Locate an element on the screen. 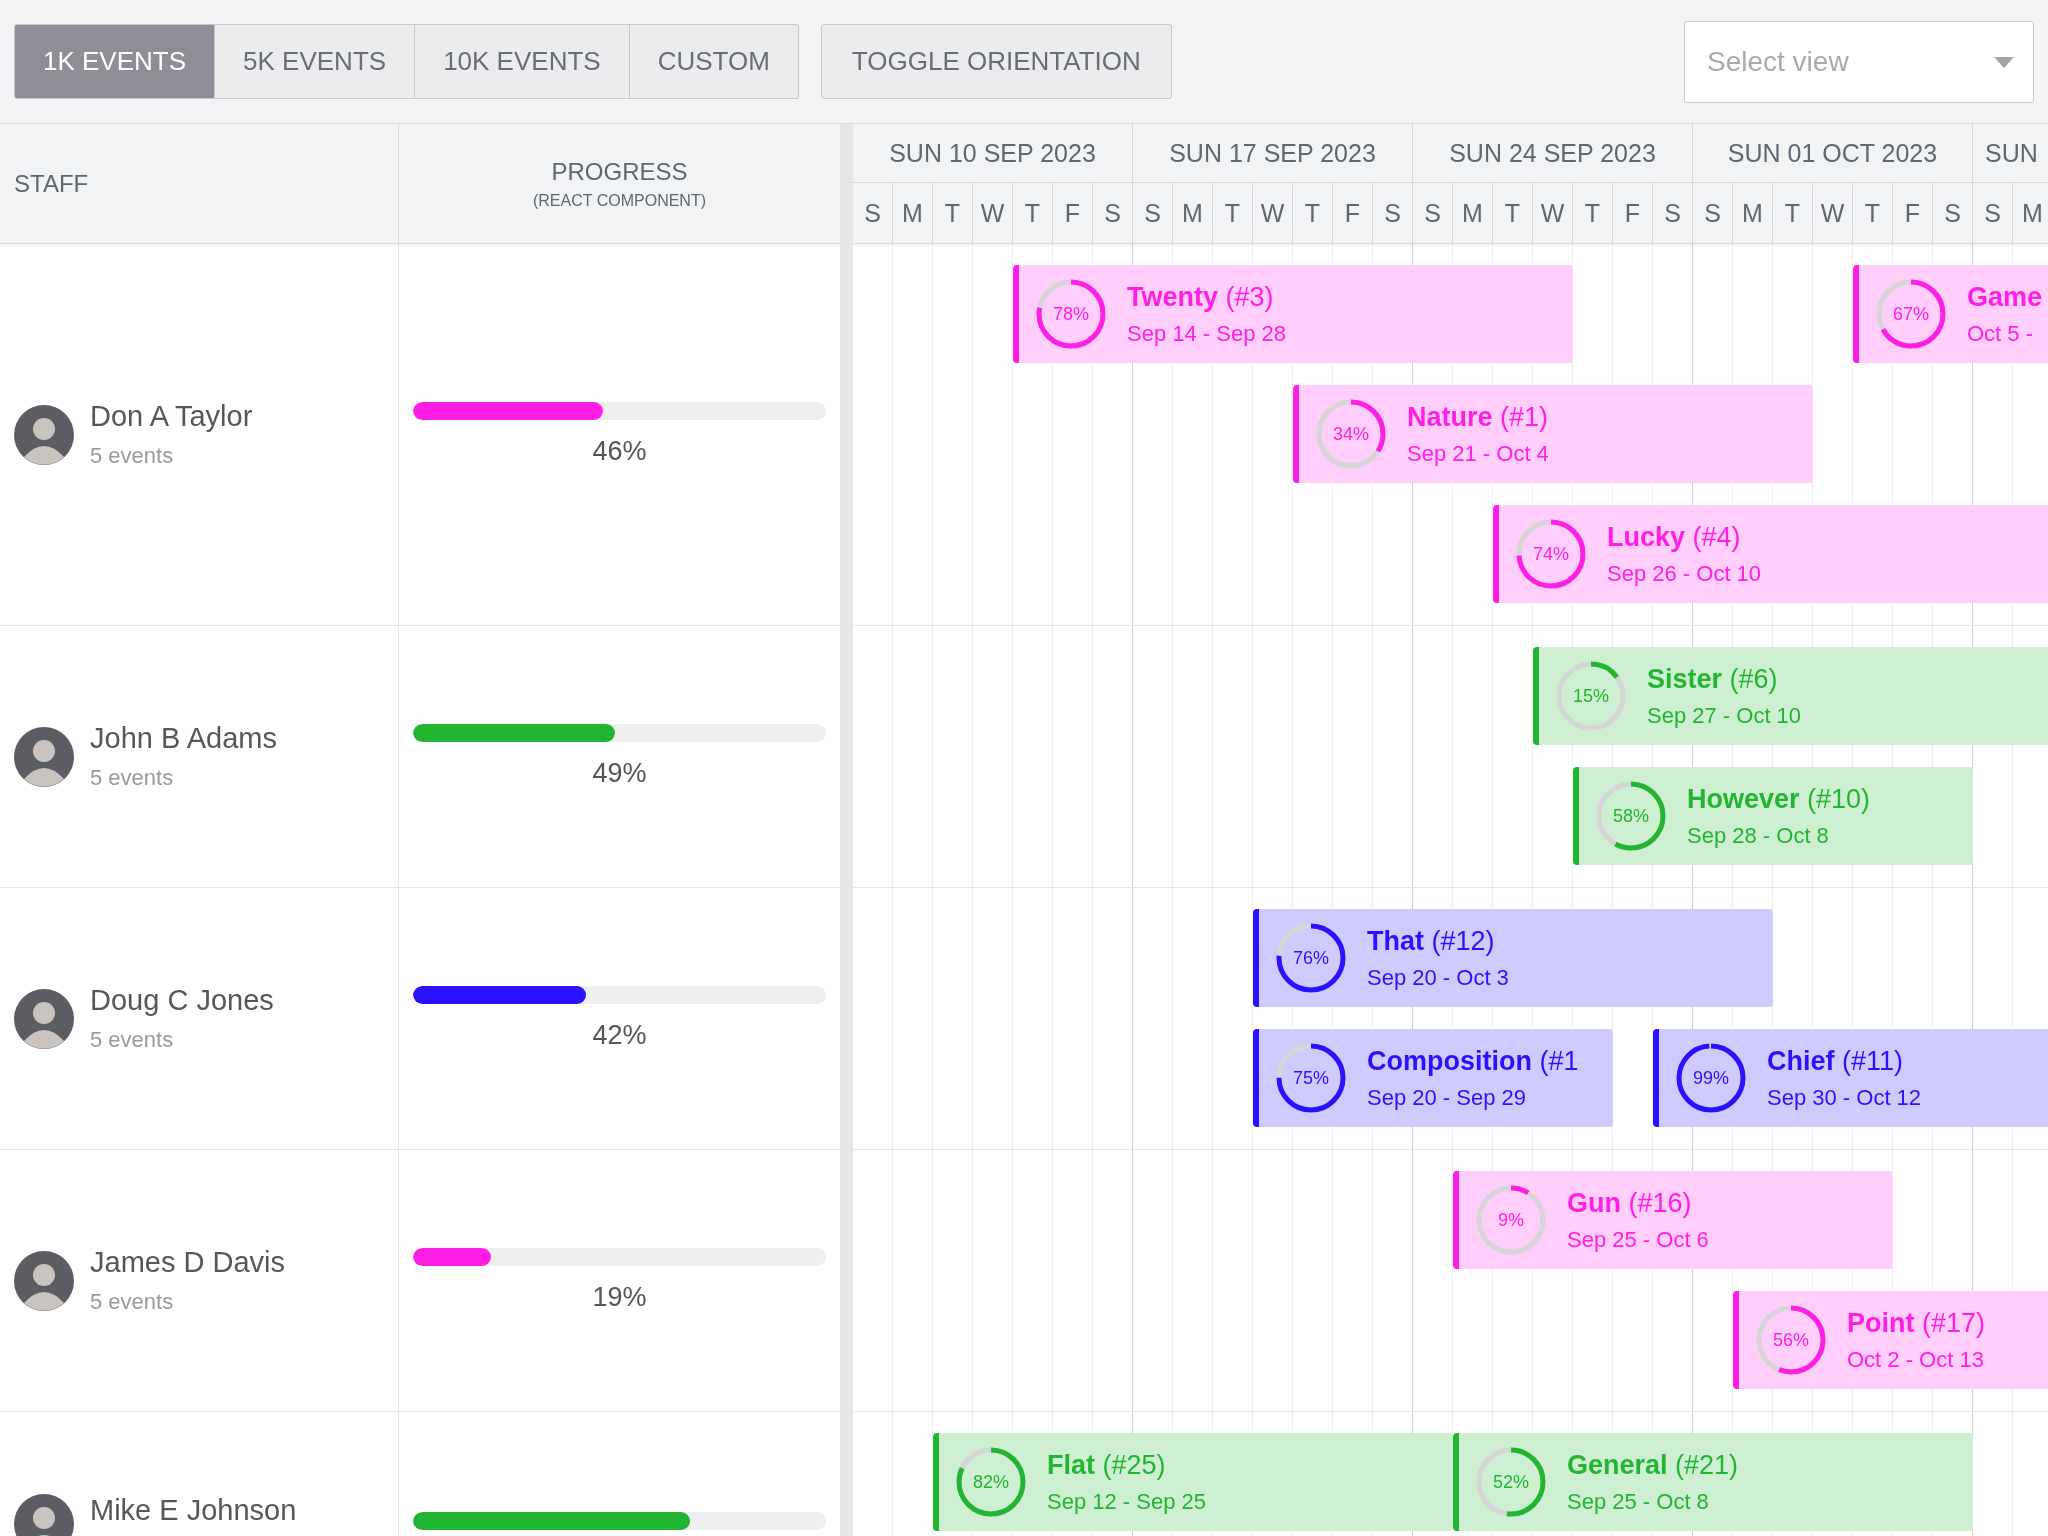  ring-percent: 75% is located at coordinates (1311, 1078).